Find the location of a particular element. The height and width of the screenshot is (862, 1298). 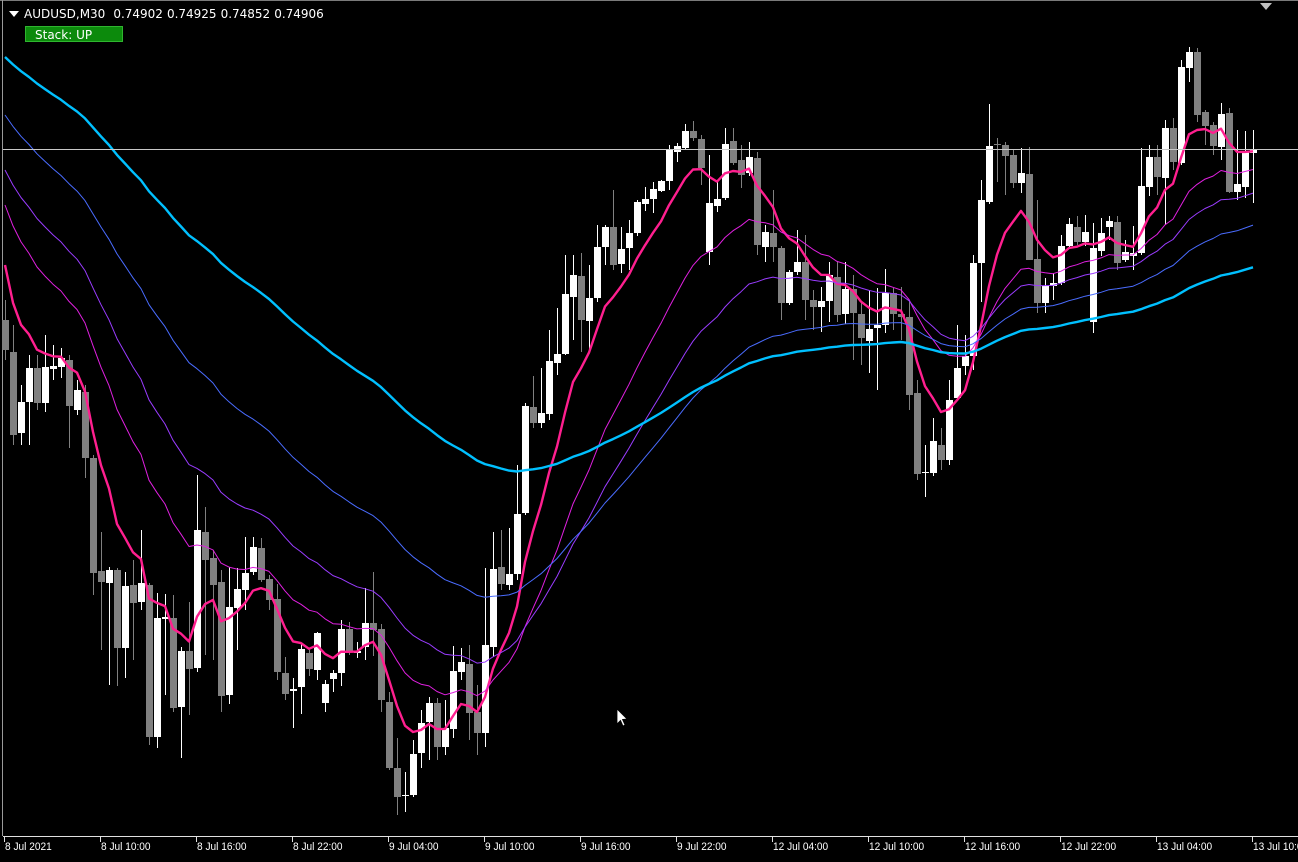

chart-shift-marker-icon is located at coordinates (1266, 6).